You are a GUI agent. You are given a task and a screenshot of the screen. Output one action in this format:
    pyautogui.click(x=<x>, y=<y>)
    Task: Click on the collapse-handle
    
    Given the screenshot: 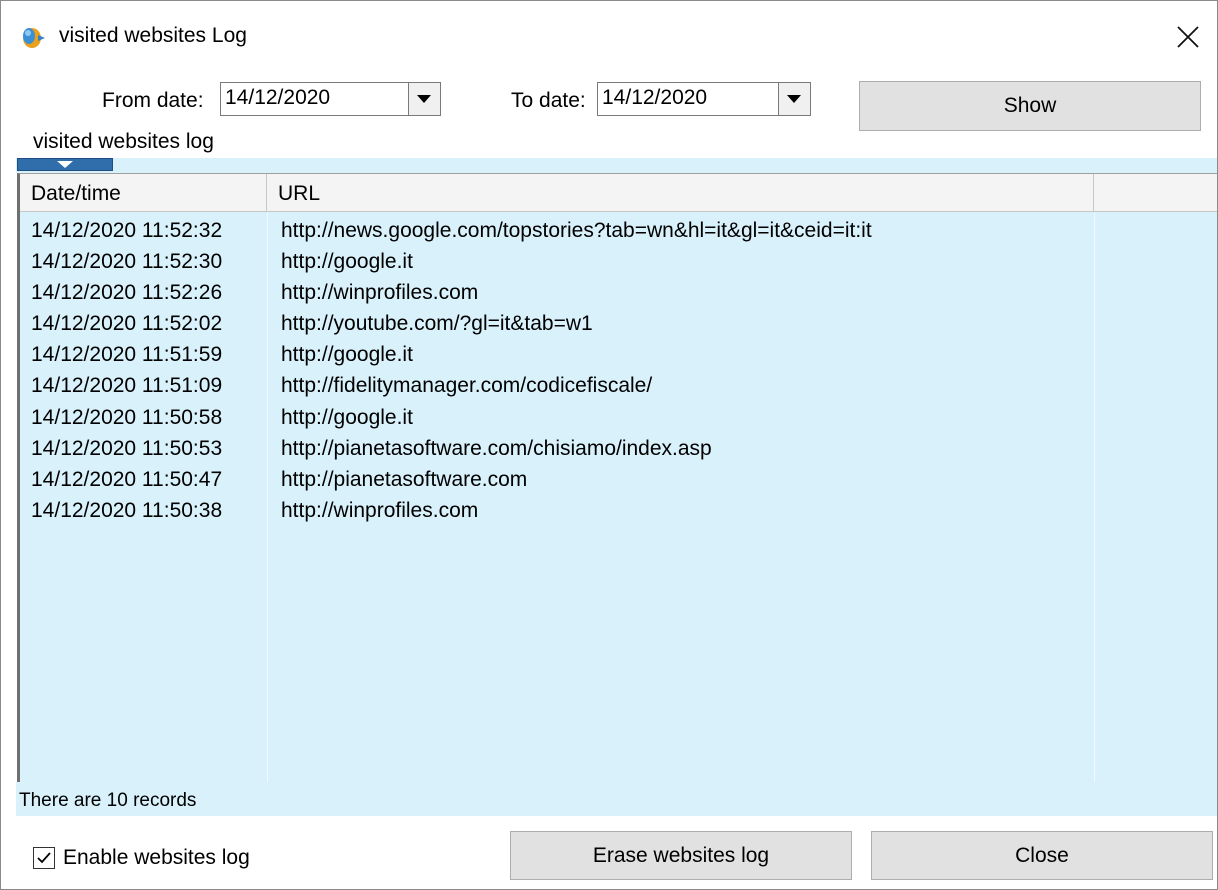 What is the action you would take?
    pyautogui.click(x=65, y=164)
    